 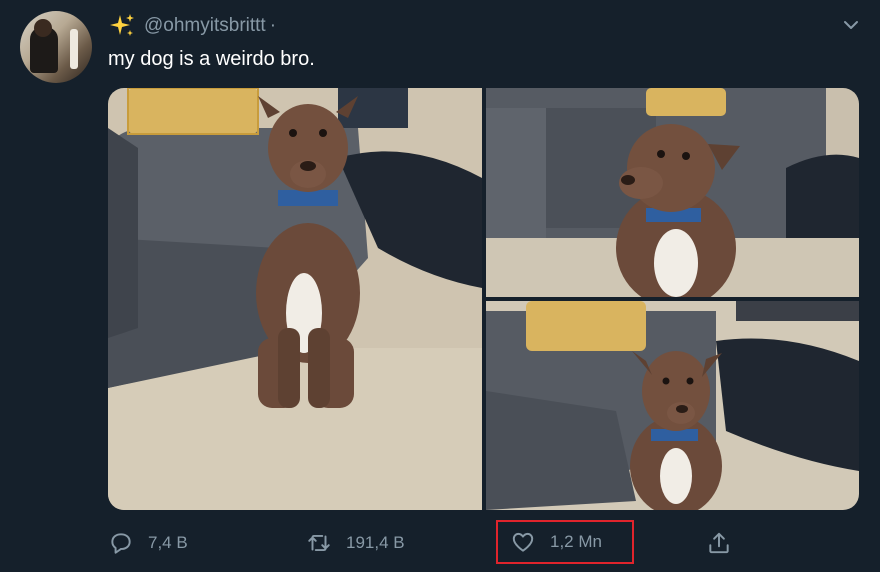 What do you see at coordinates (319, 543) in the screenshot?
I see `retweet-icon` at bounding box center [319, 543].